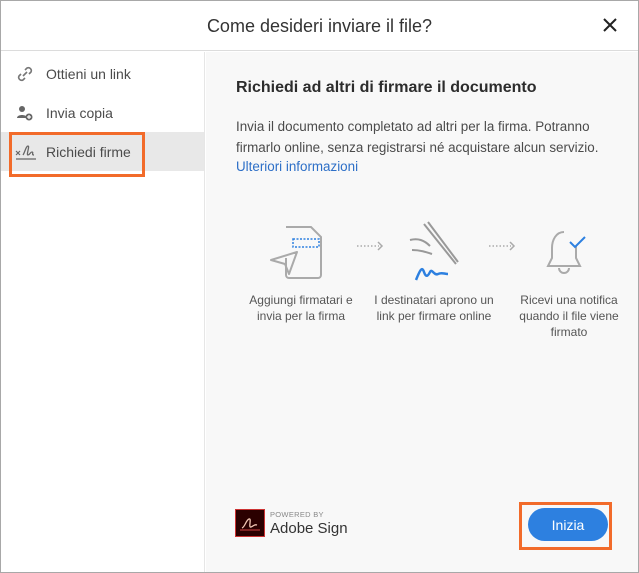 The width and height of the screenshot is (639, 573). What do you see at coordinates (102, 73) in the screenshot?
I see `sidebar-item-get-link: Ottieni un link` at bounding box center [102, 73].